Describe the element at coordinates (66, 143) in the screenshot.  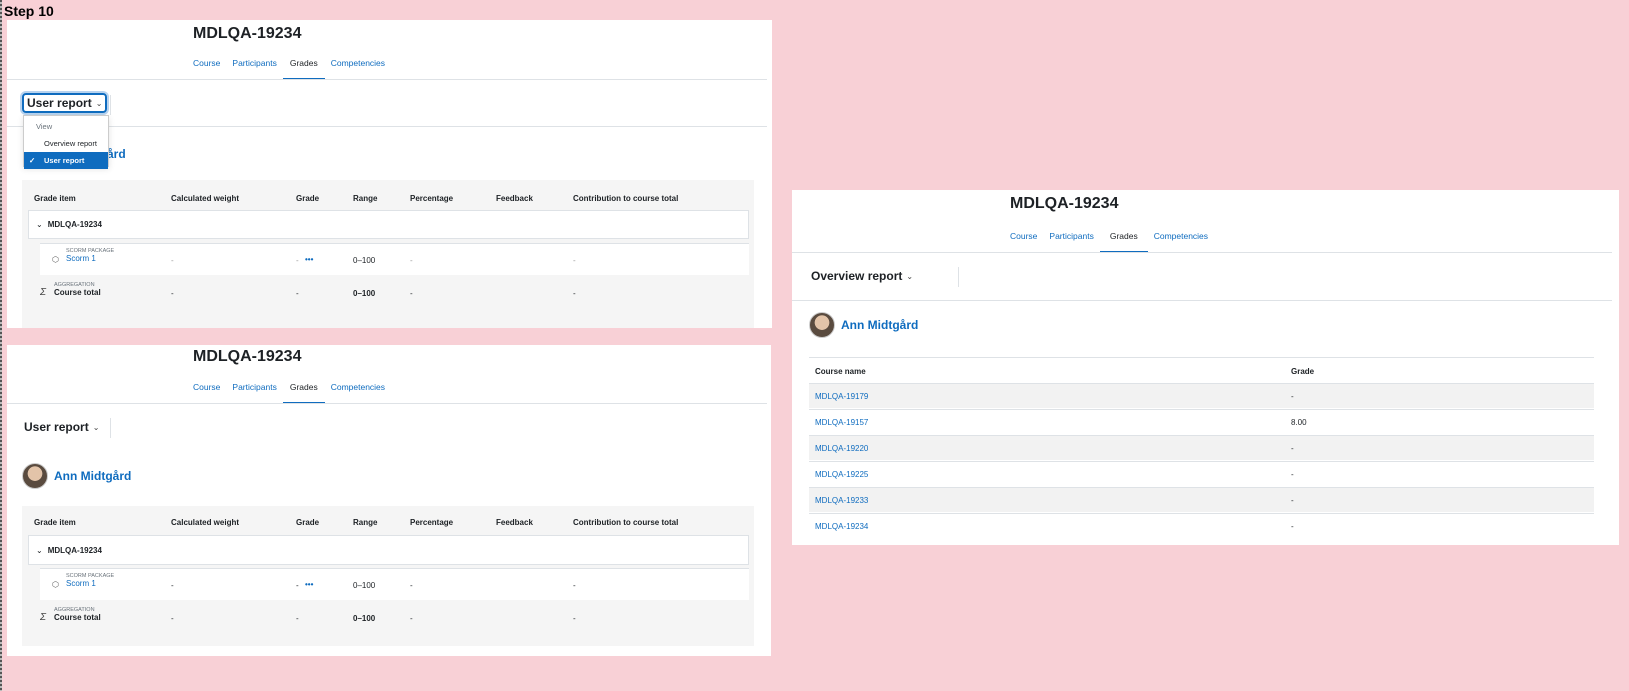
I see `dropdown-item-overview-report: Overview report` at that location.